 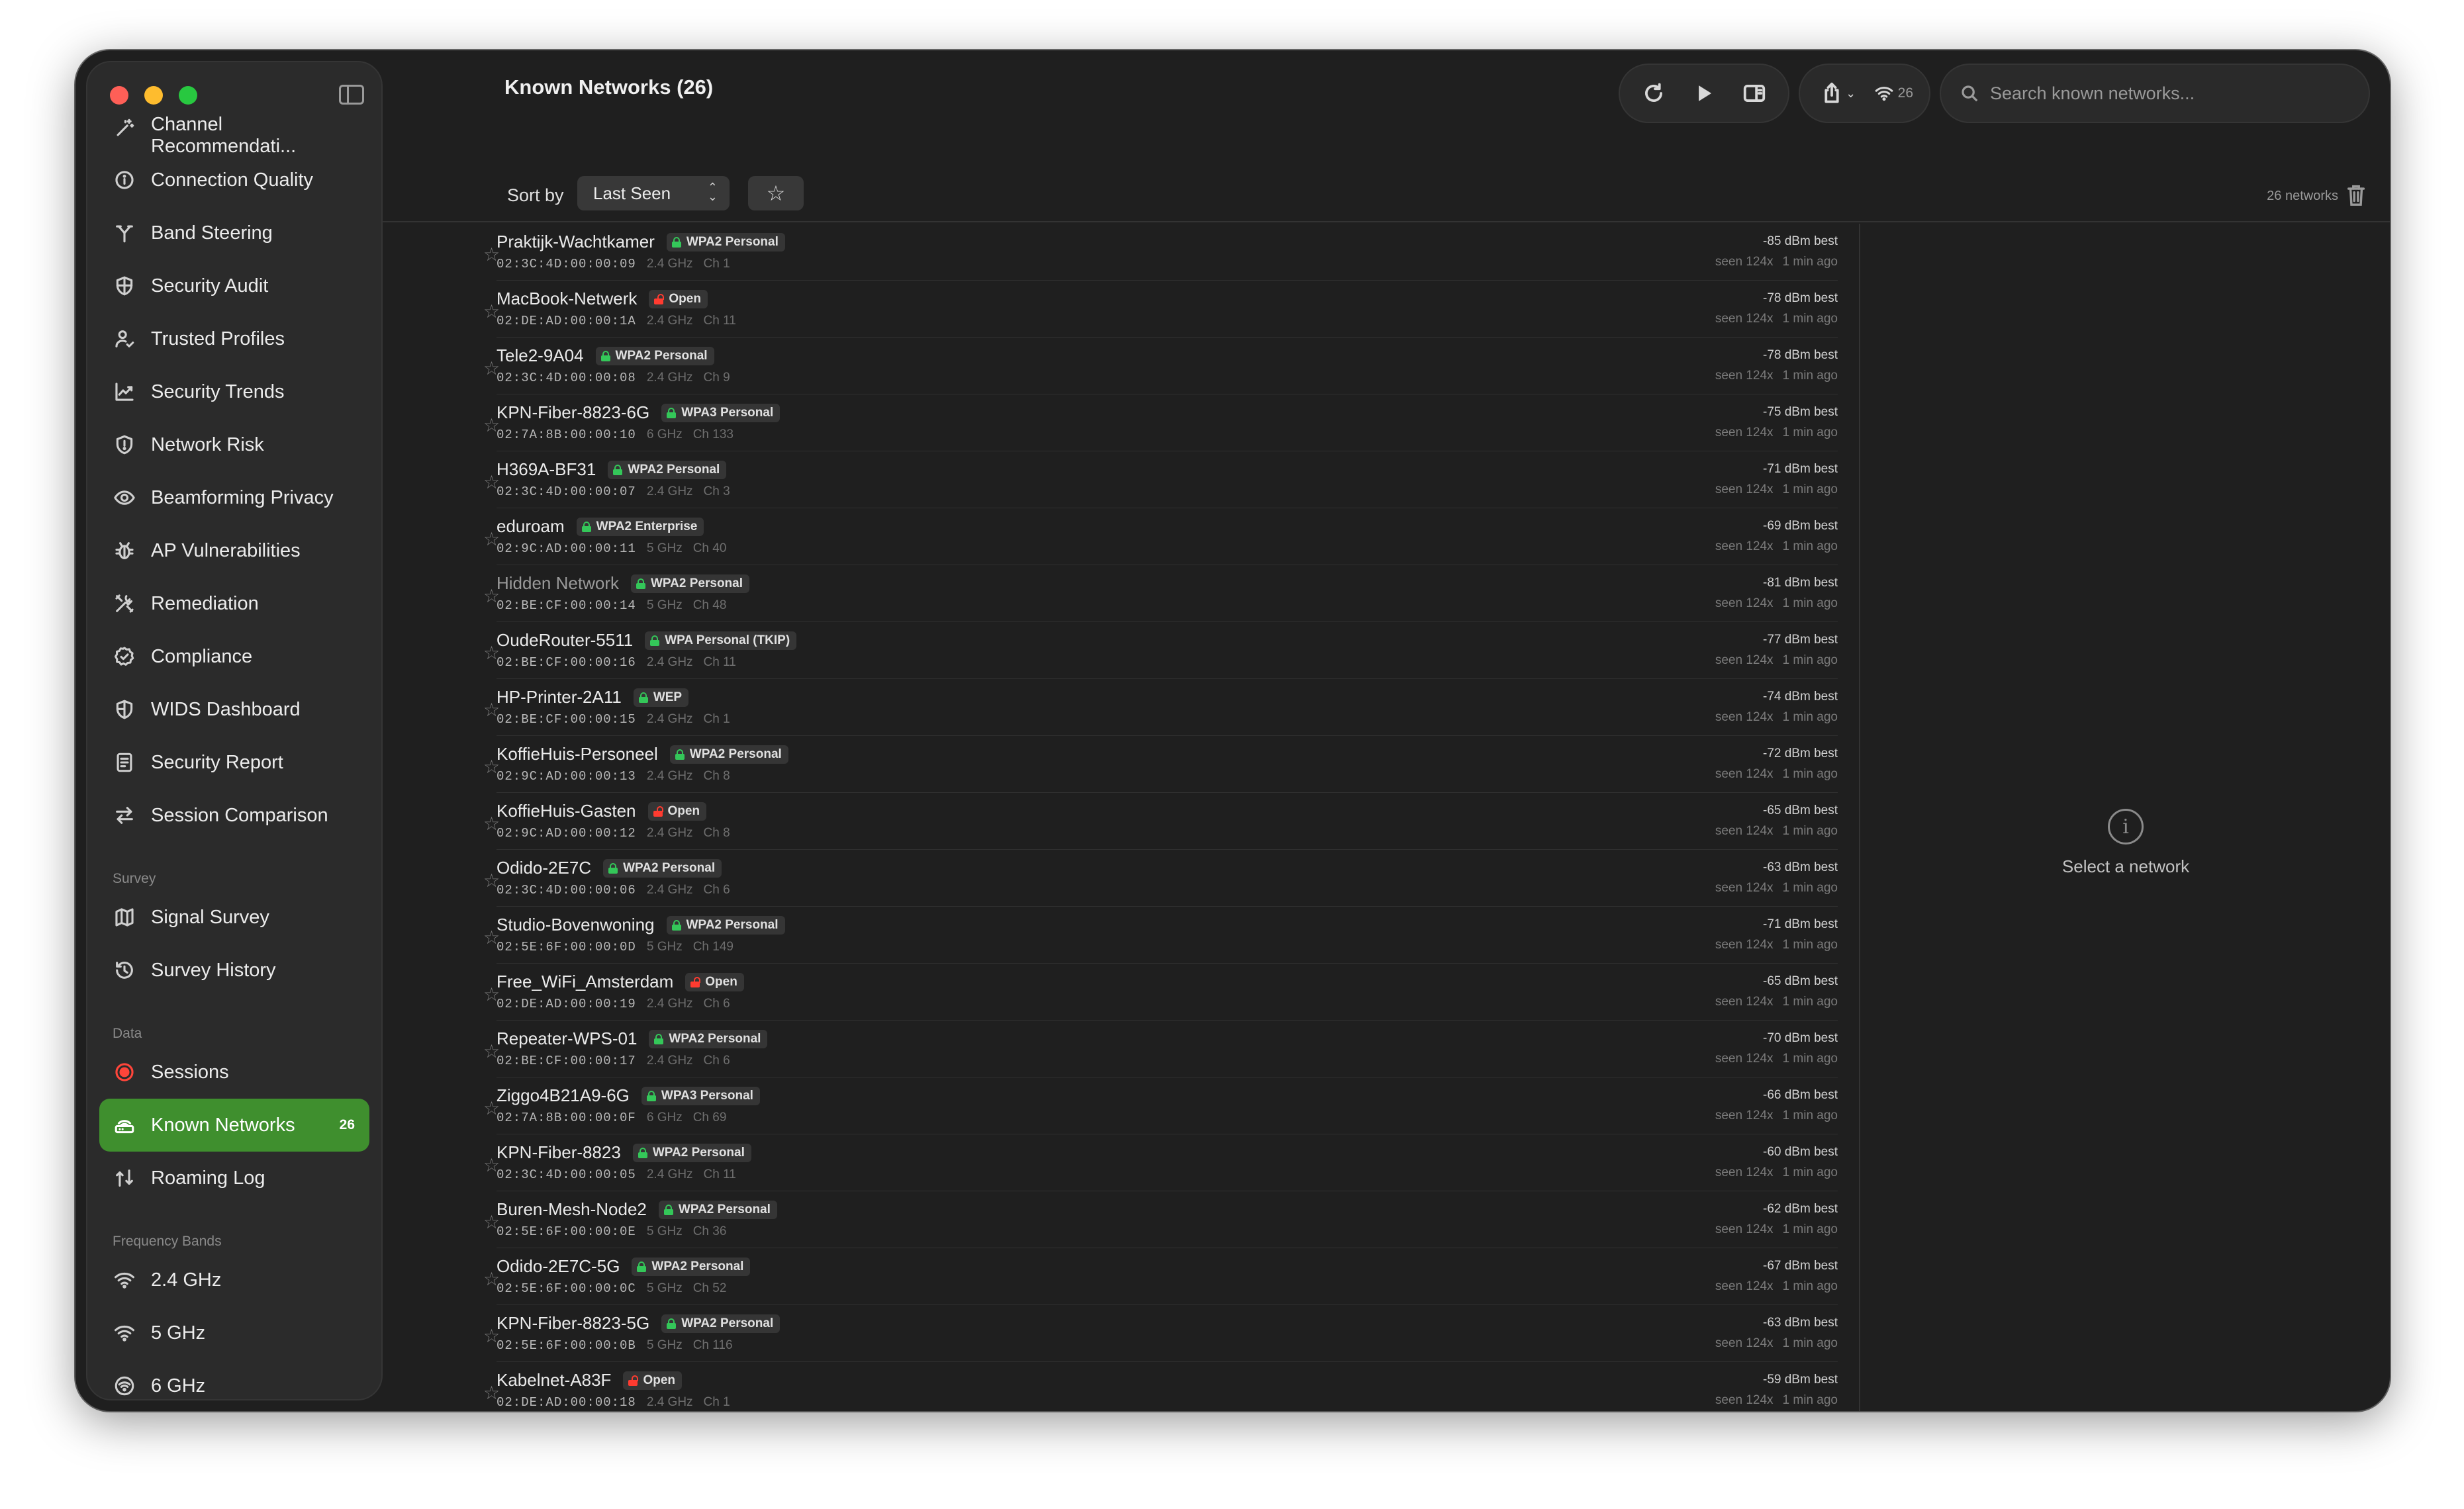 I want to click on gauge-icon, so click(x=125, y=180).